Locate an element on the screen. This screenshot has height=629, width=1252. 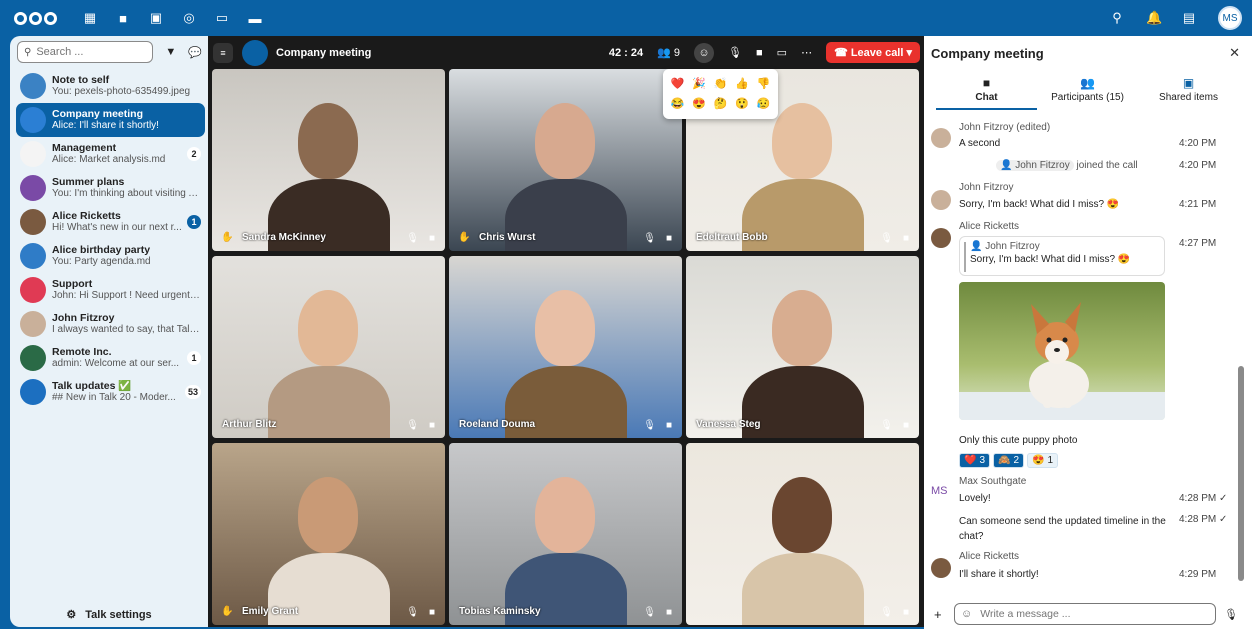
reaction-emoji: 😥 is located at coordinates (763, 104).